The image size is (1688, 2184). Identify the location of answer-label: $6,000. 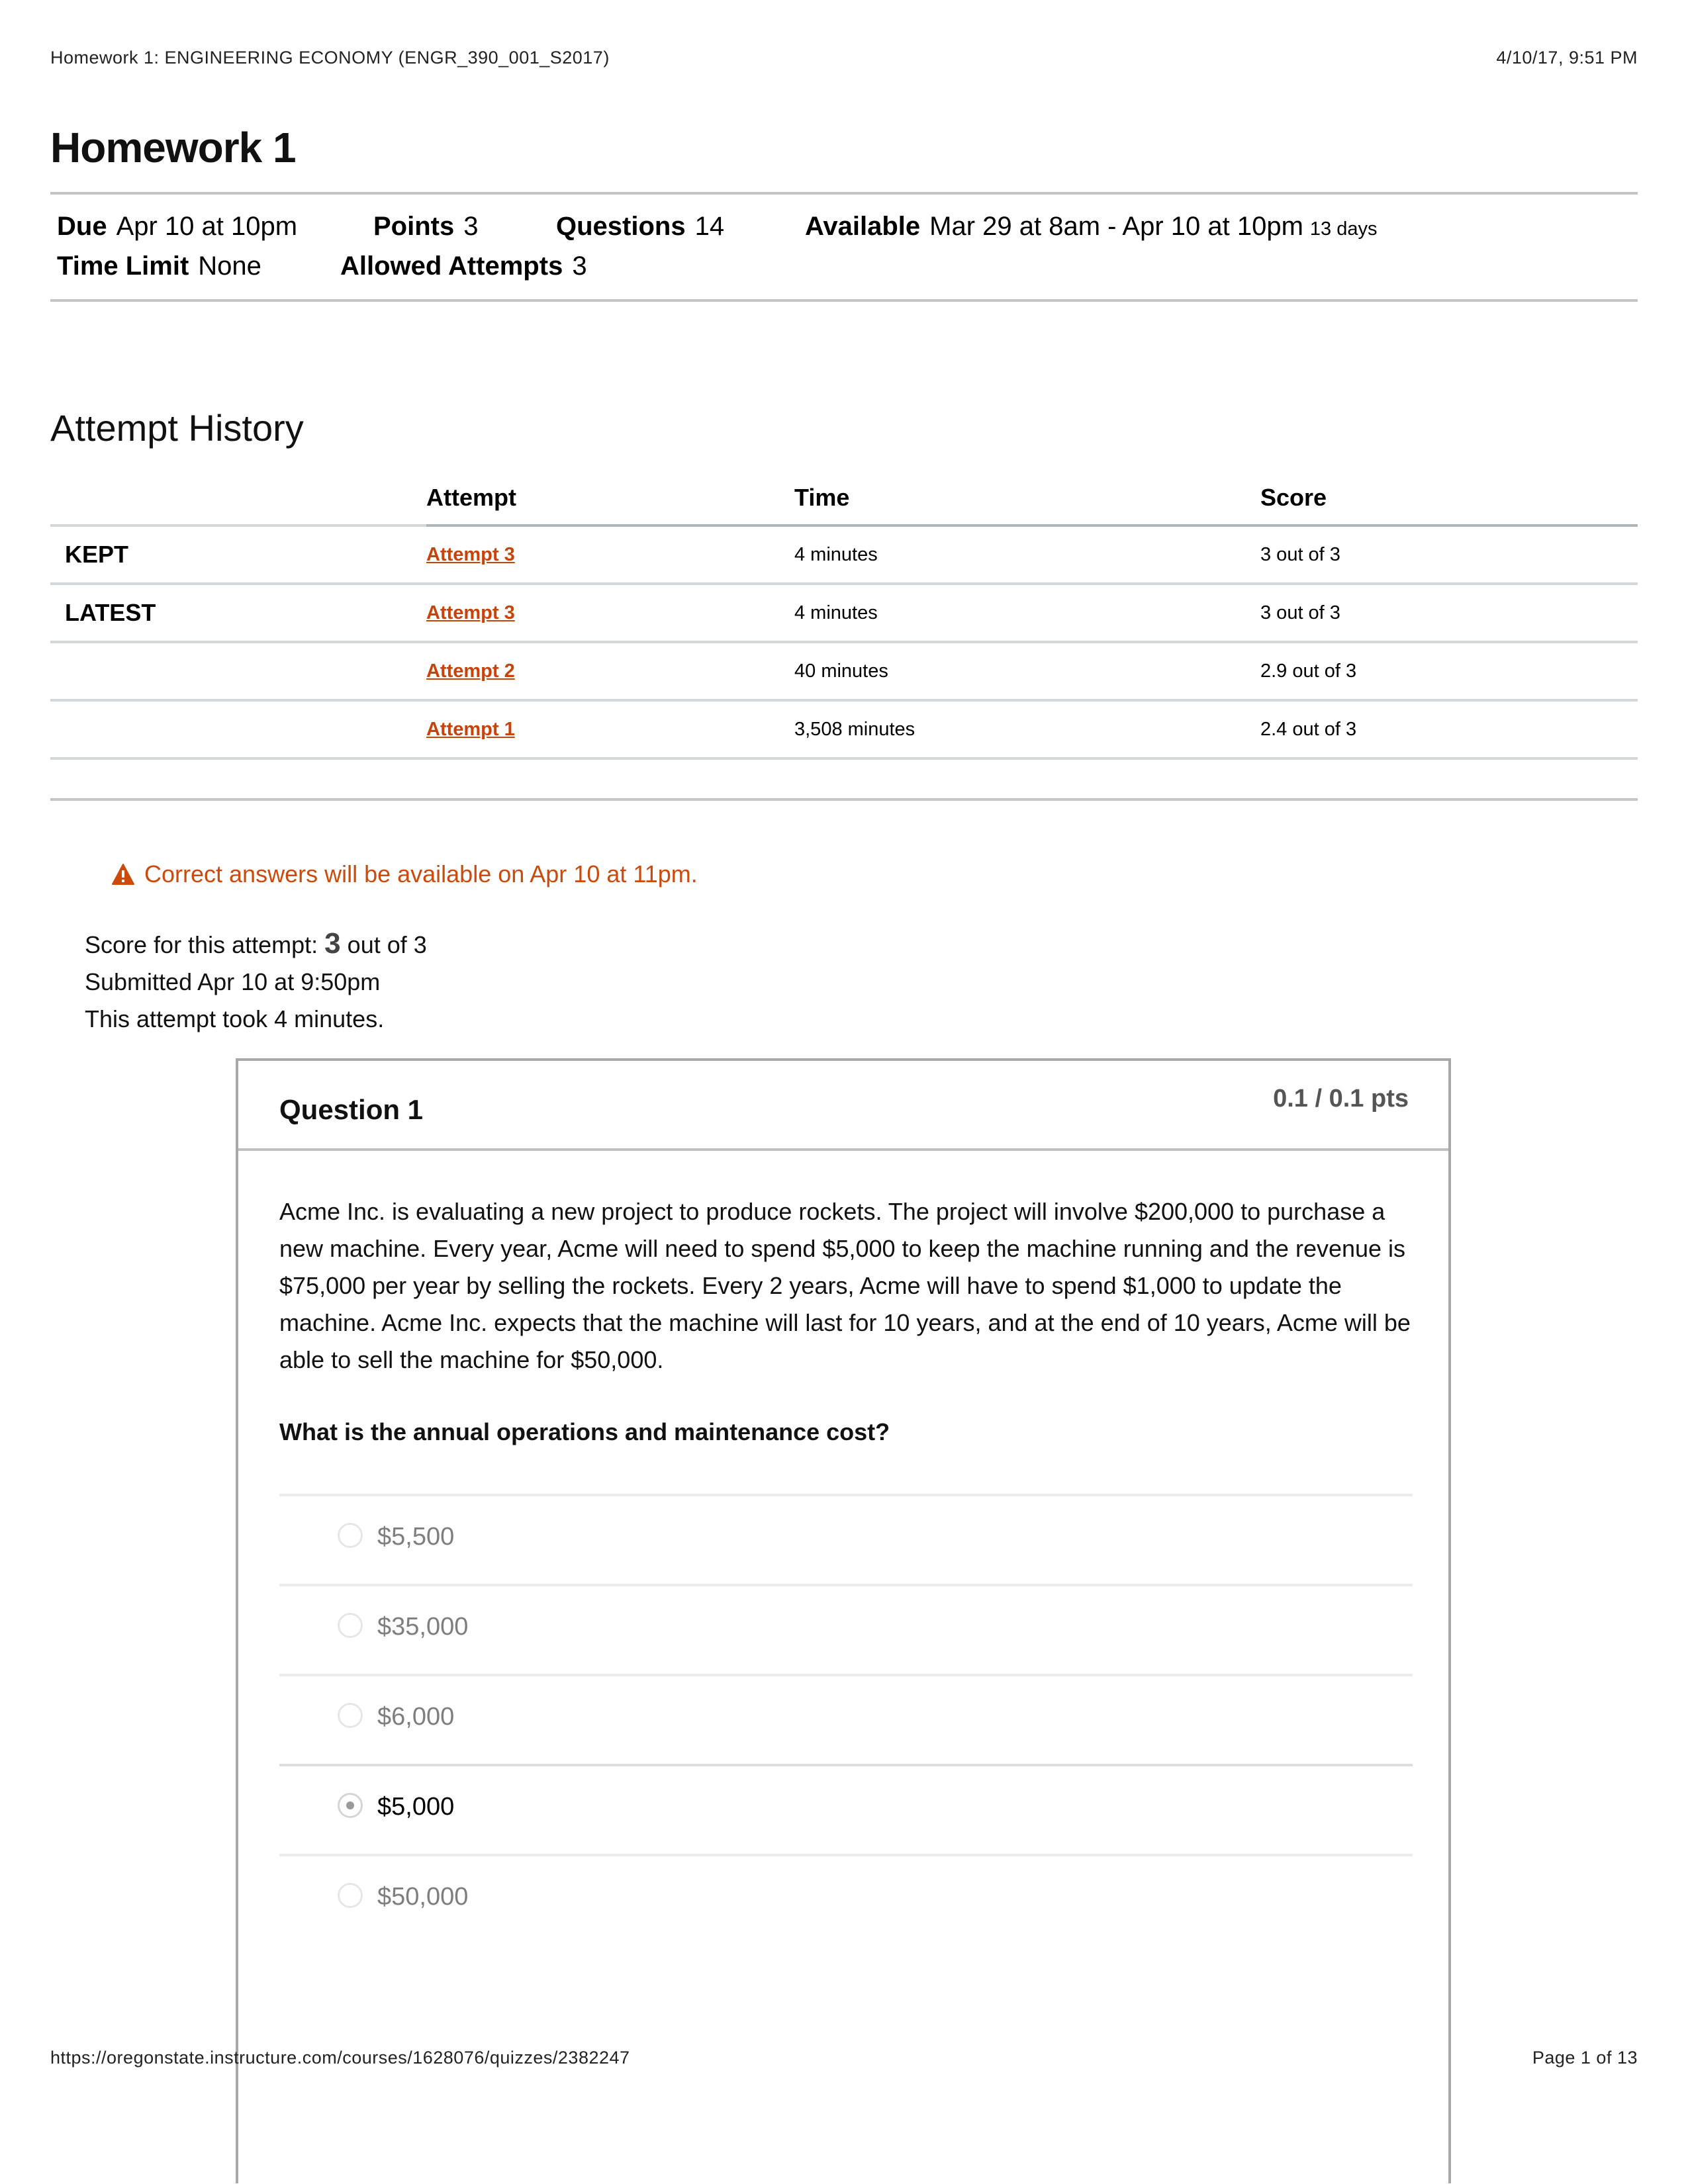
(416, 1717).